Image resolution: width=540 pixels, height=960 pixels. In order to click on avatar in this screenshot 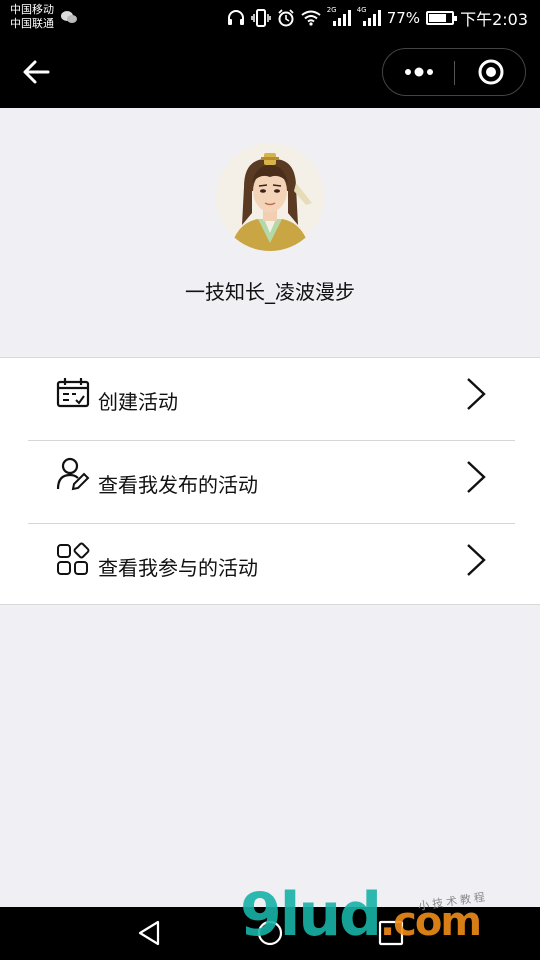, I will do `click(270, 197)`.